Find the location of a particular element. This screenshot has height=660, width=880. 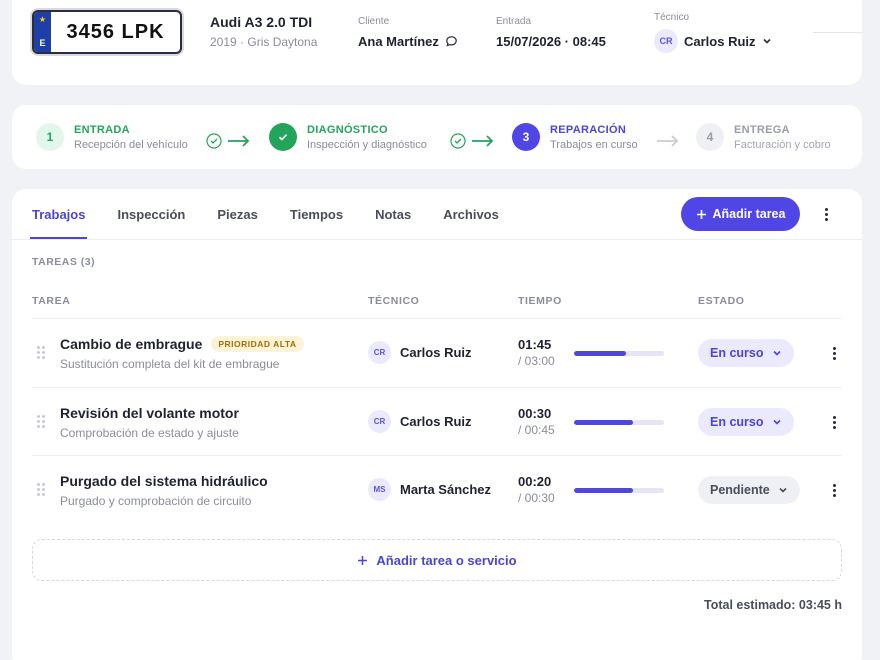

plate-number: 3456 LPK is located at coordinates (115, 31).